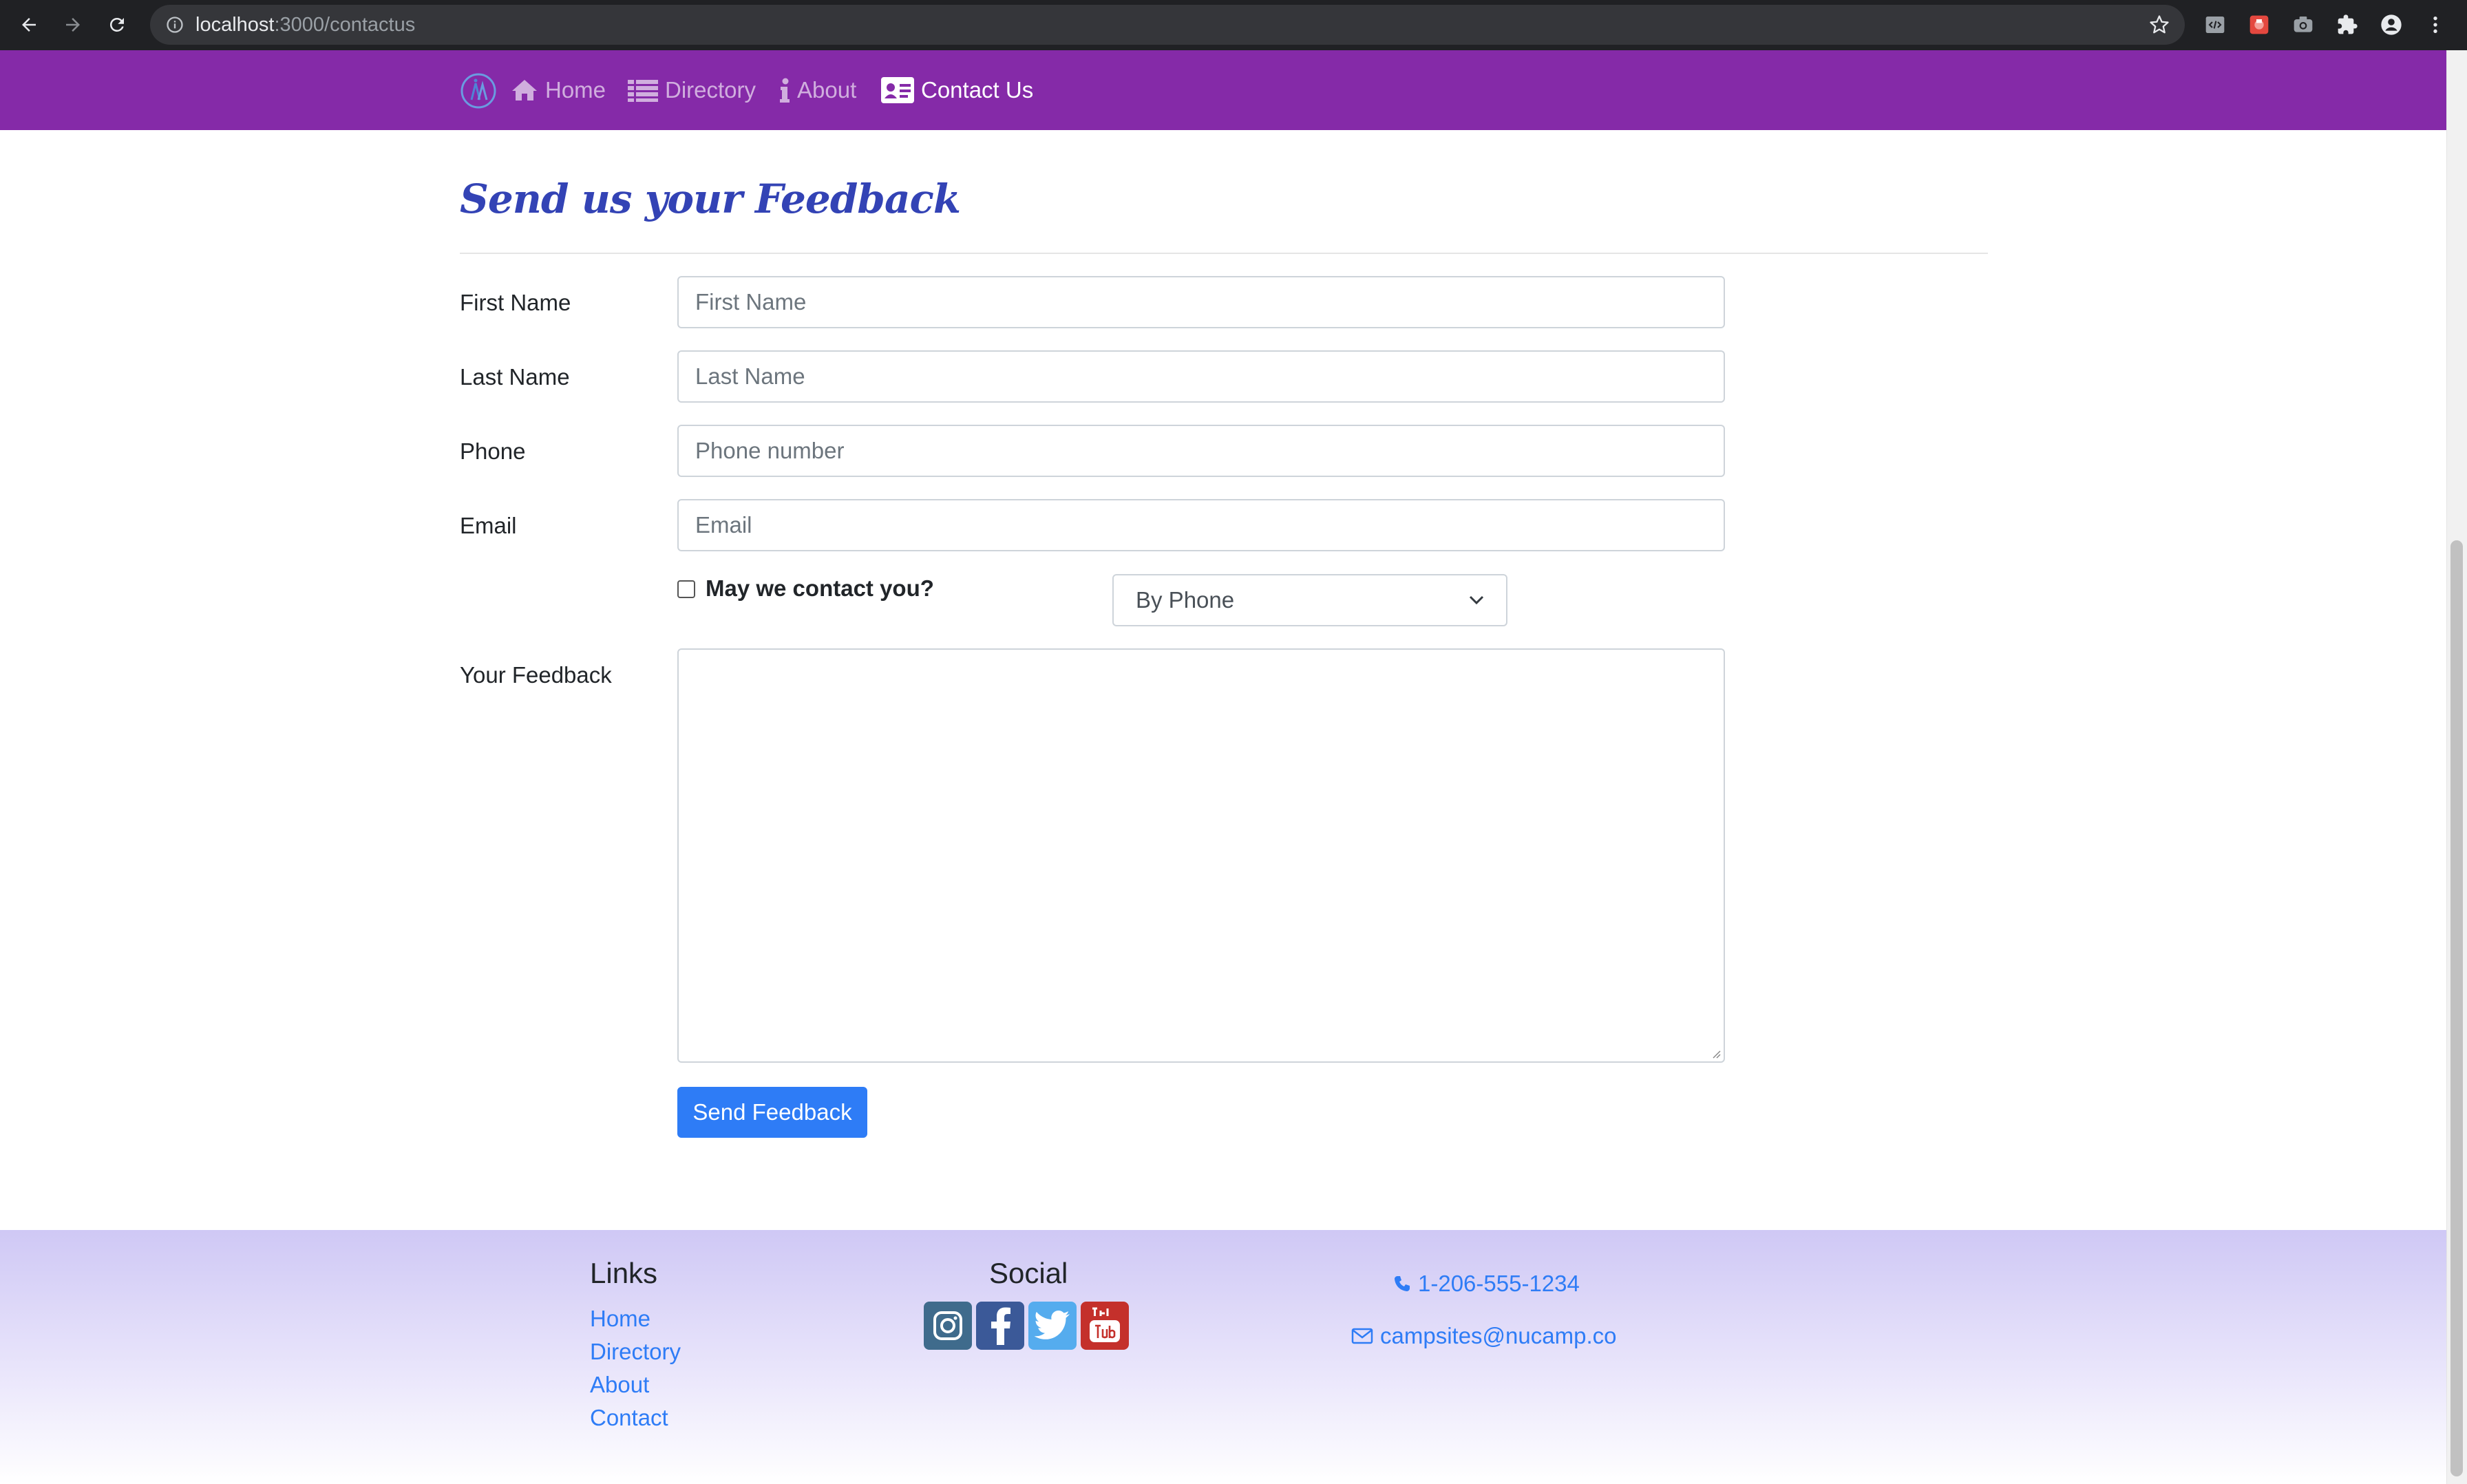  Describe the element at coordinates (785, 90) in the screenshot. I see `info-icon` at that location.